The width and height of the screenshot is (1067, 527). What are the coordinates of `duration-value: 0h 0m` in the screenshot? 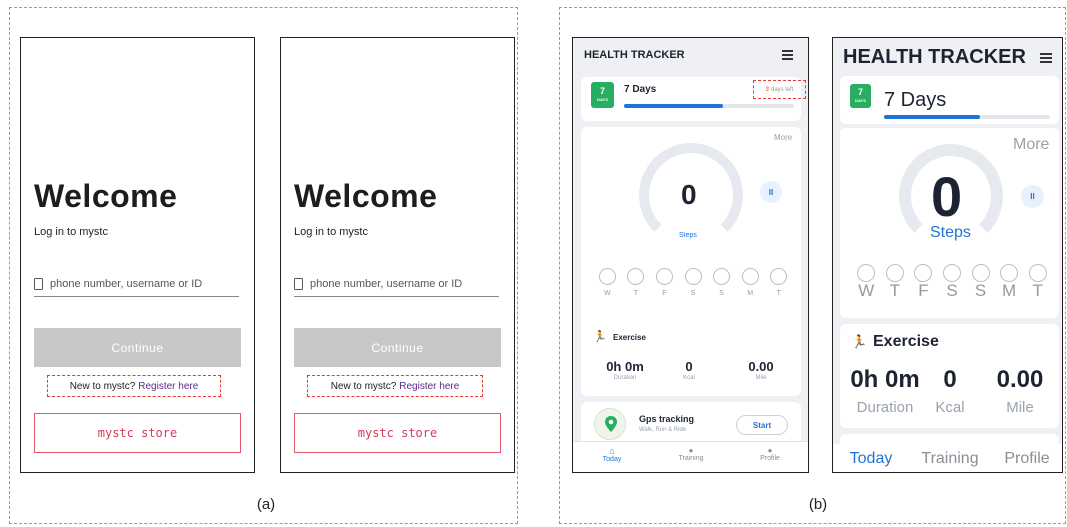 It's located at (625, 366).